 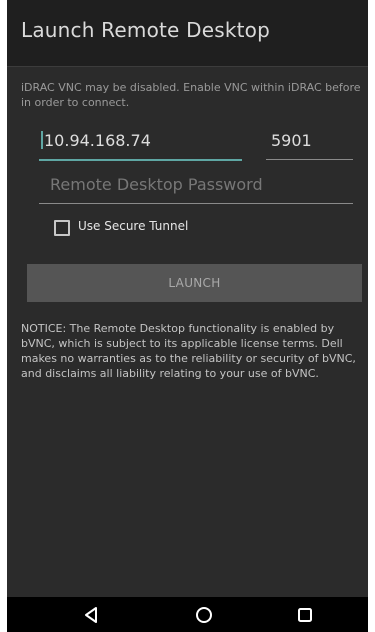 What do you see at coordinates (187, 66) in the screenshot?
I see `title-divider` at bounding box center [187, 66].